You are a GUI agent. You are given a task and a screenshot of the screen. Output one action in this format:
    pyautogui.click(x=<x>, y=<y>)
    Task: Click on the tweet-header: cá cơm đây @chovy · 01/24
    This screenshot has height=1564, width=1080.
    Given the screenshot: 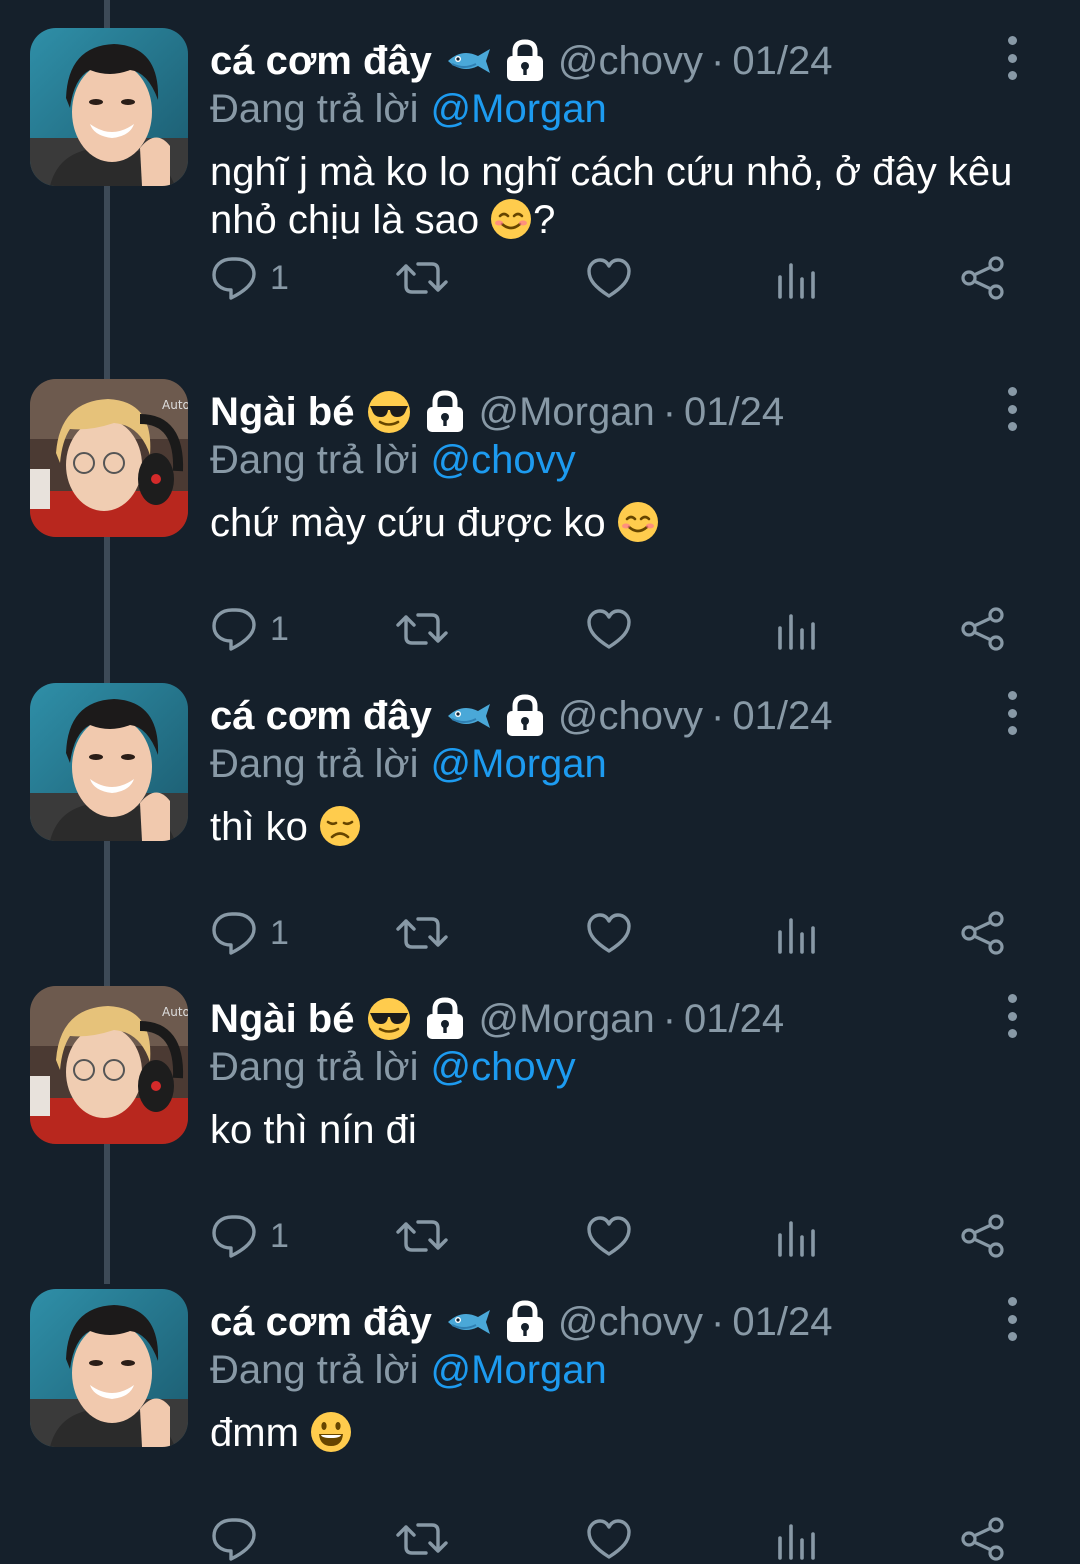 What is the action you would take?
    pyautogui.click(x=521, y=61)
    